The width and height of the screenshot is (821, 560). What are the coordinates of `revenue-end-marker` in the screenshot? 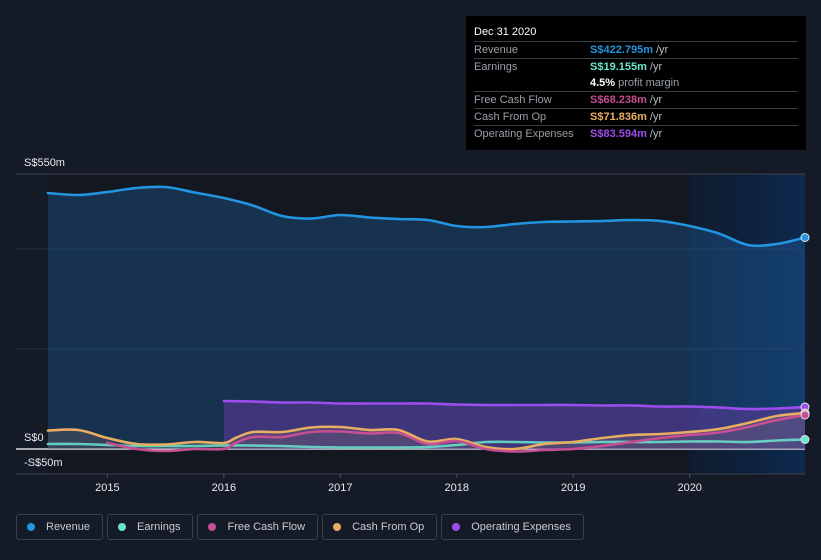 It's located at (805, 237).